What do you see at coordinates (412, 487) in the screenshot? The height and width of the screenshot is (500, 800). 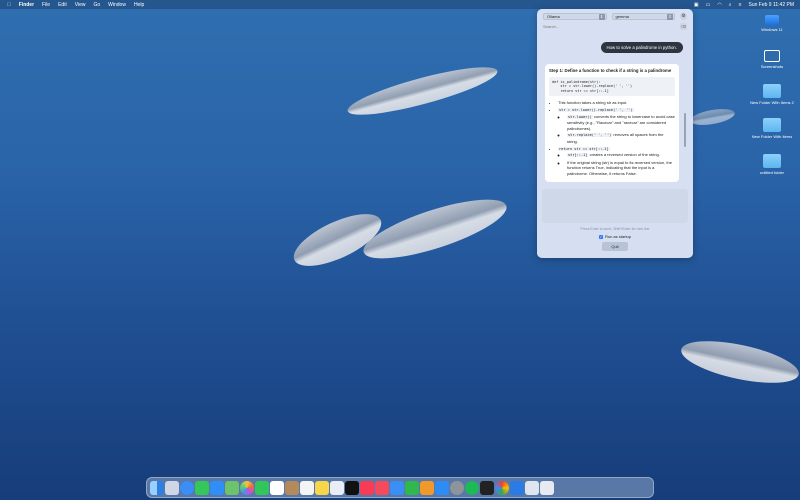 I see `numbers-icon` at bounding box center [412, 487].